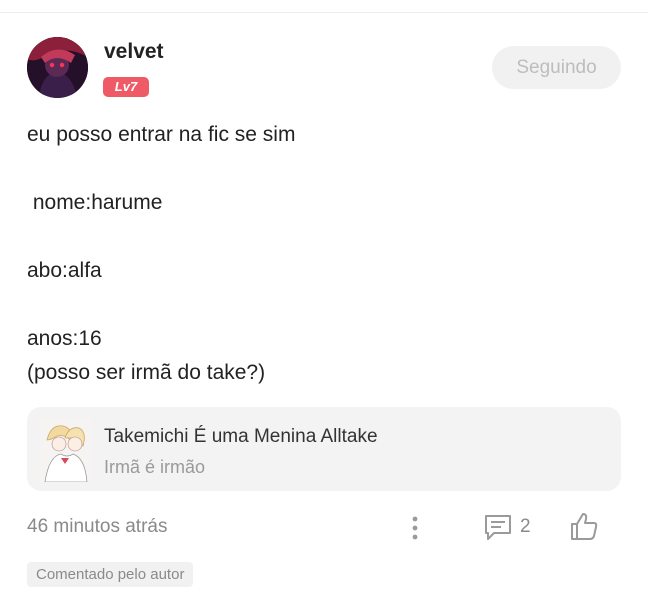  What do you see at coordinates (324, 12) in the screenshot?
I see `top-divider` at bounding box center [324, 12].